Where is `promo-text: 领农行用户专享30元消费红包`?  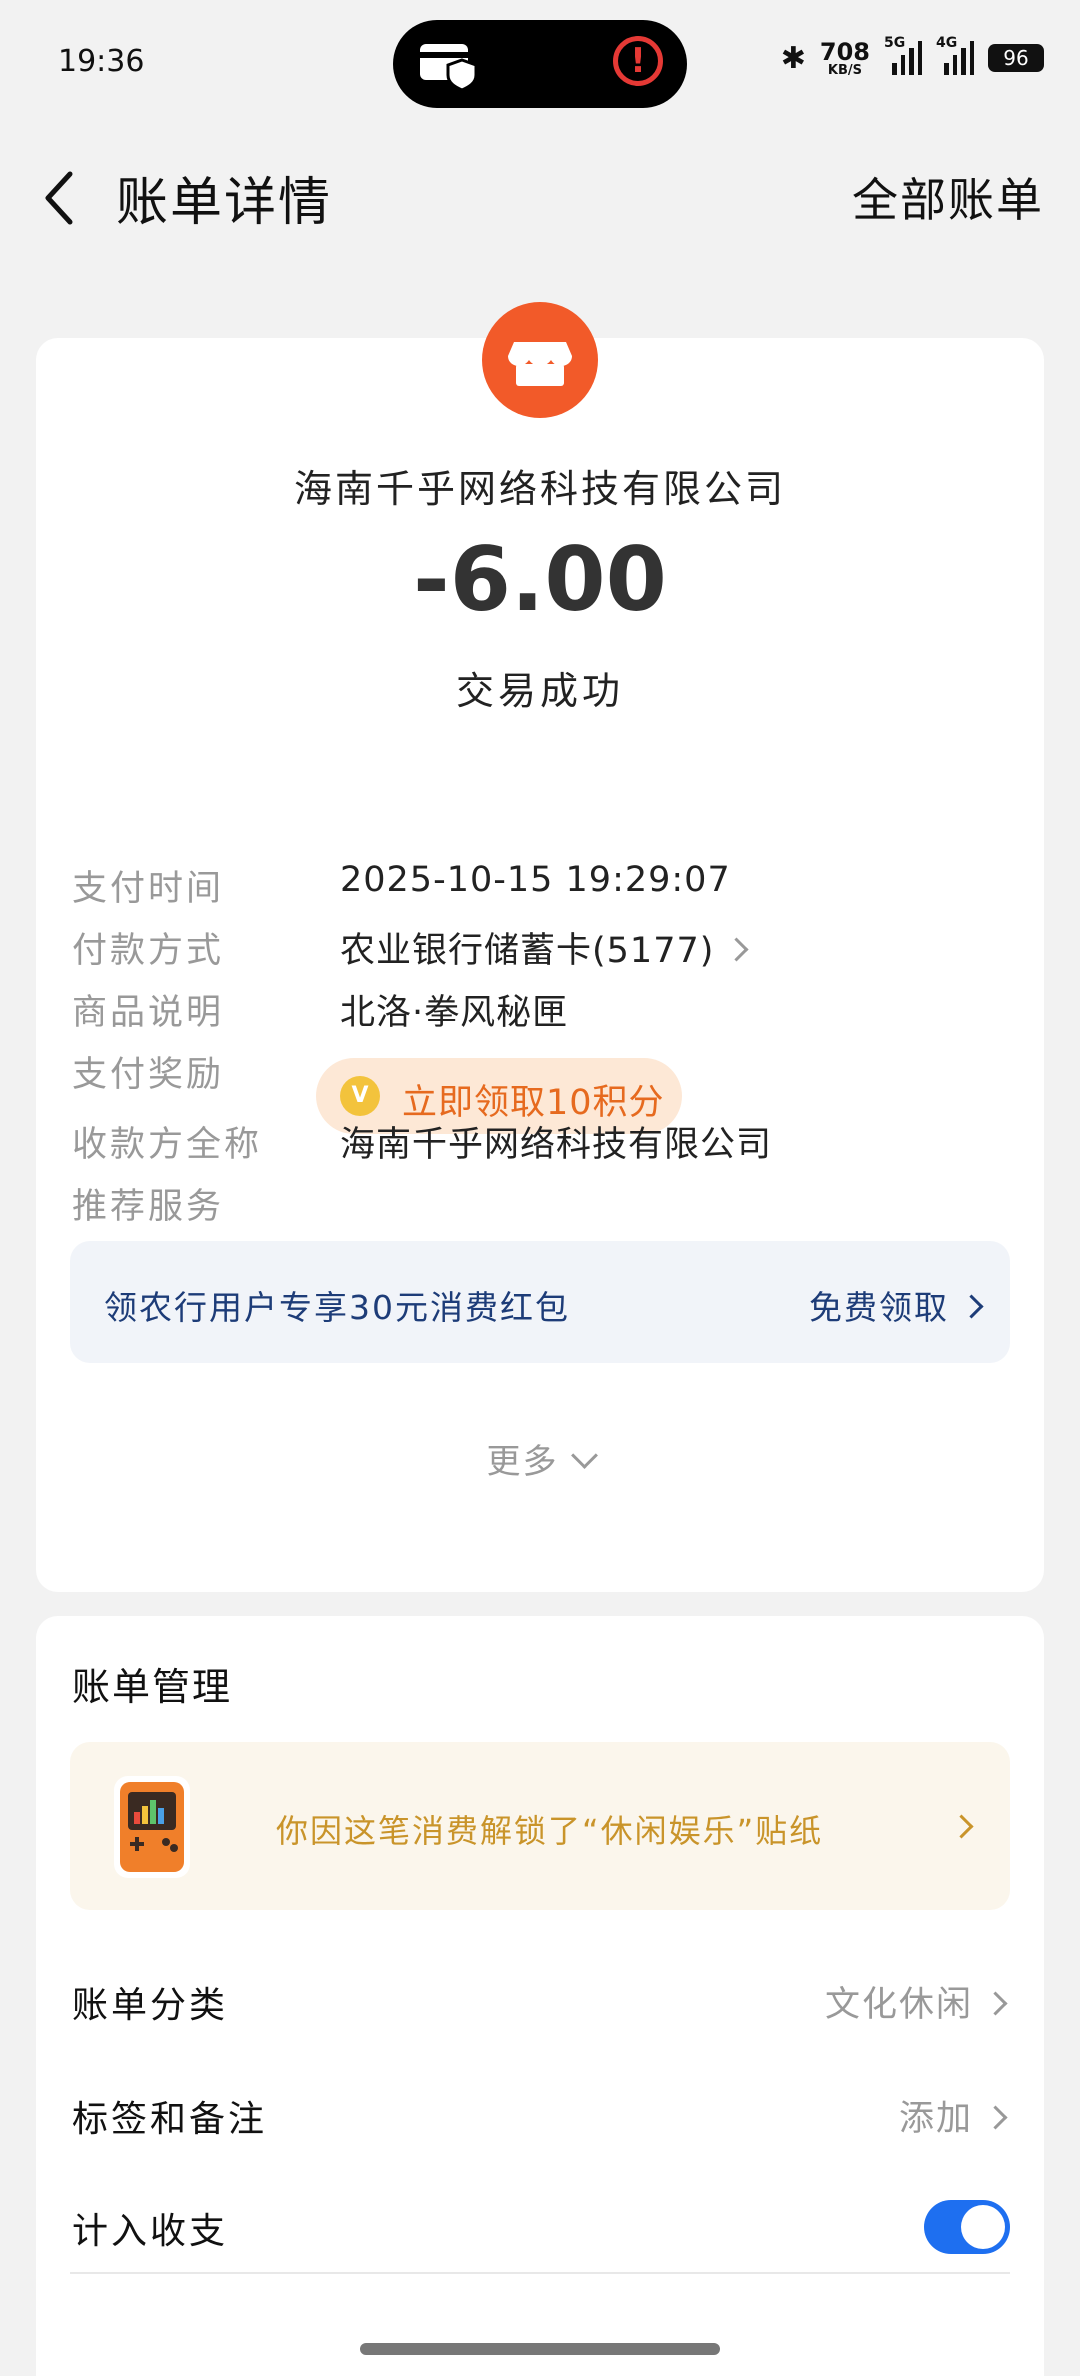
promo-text: 领农行用户专享30元消费红包 is located at coordinates (337, 1307).